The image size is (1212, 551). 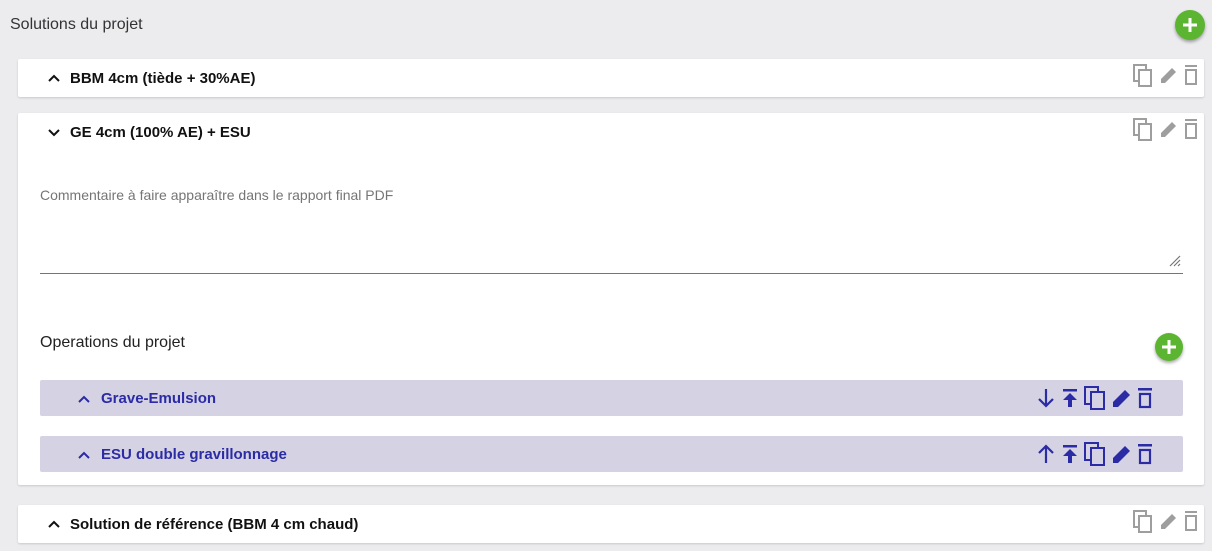 I want to click on chevron-down-icon, so click(x=54, y=133).